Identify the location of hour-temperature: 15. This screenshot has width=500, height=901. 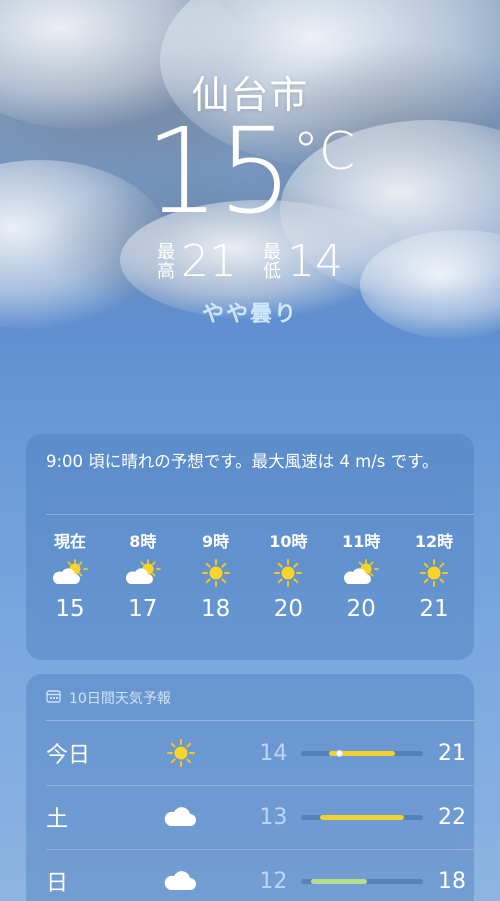
(70, 609).